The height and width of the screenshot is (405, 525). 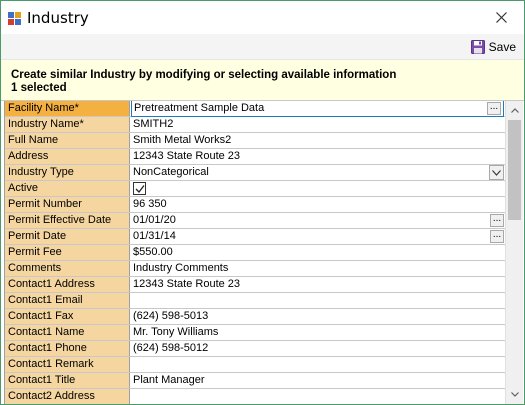 I want to click on row-value-text: Smith Metal Works2, so click(x=182, y=140).